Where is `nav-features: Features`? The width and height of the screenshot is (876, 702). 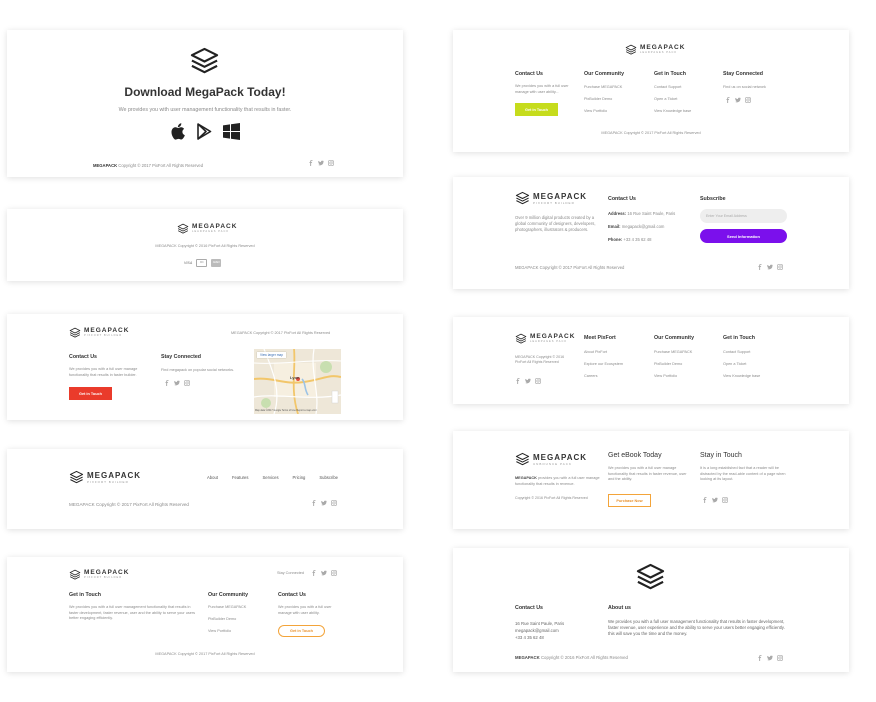
nav-features: Features is located at coordinates (240, 477).